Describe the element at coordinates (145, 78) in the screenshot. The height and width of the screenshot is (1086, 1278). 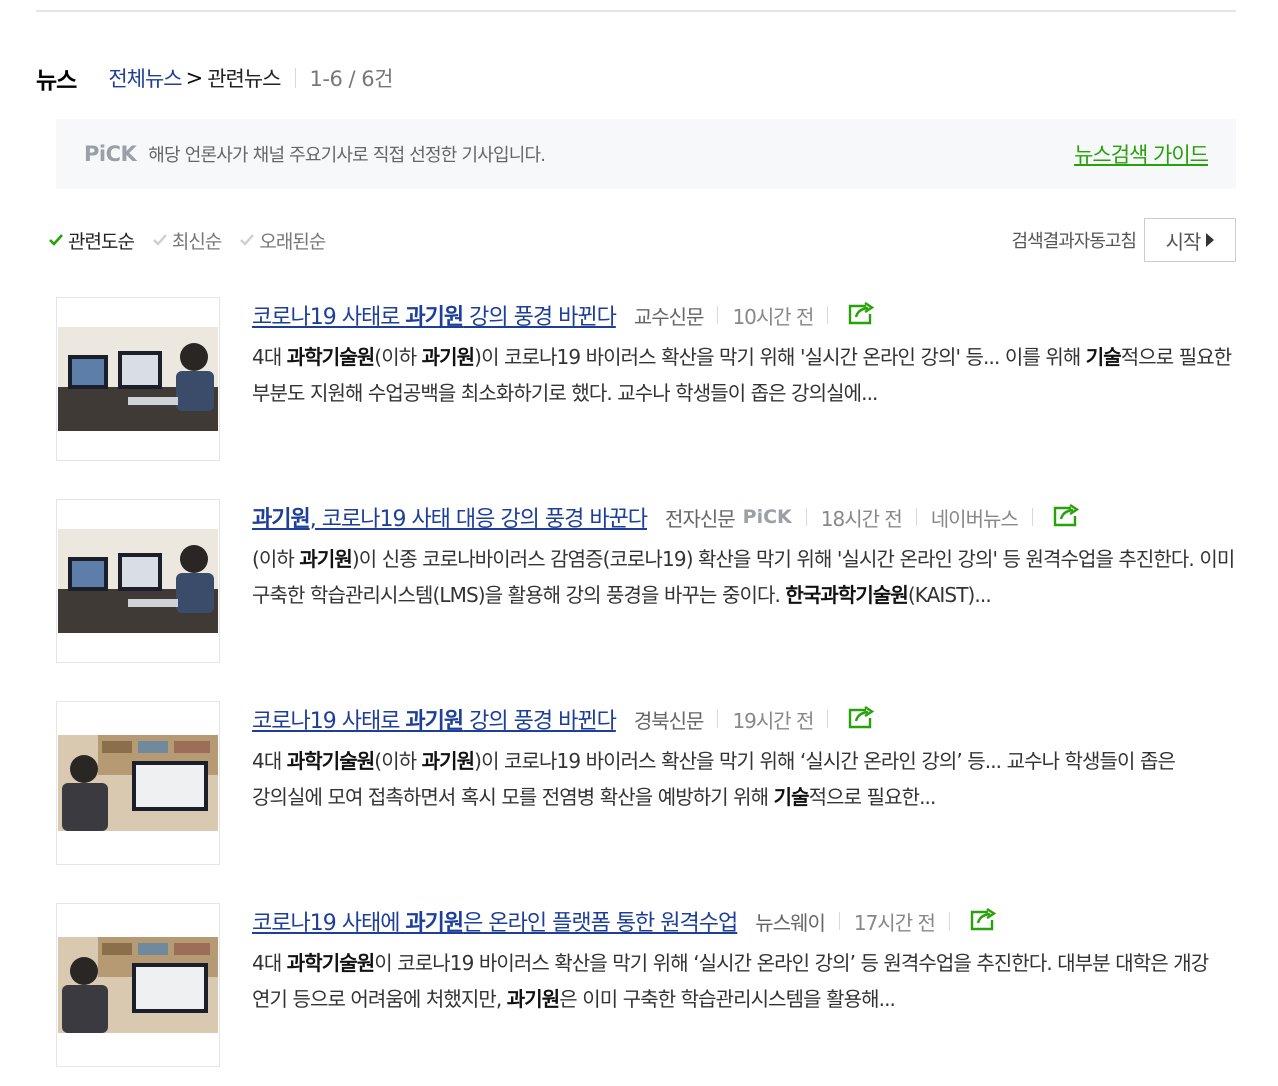
I see `breadcrumb-all-news-link: 전체뉴스` at that location.